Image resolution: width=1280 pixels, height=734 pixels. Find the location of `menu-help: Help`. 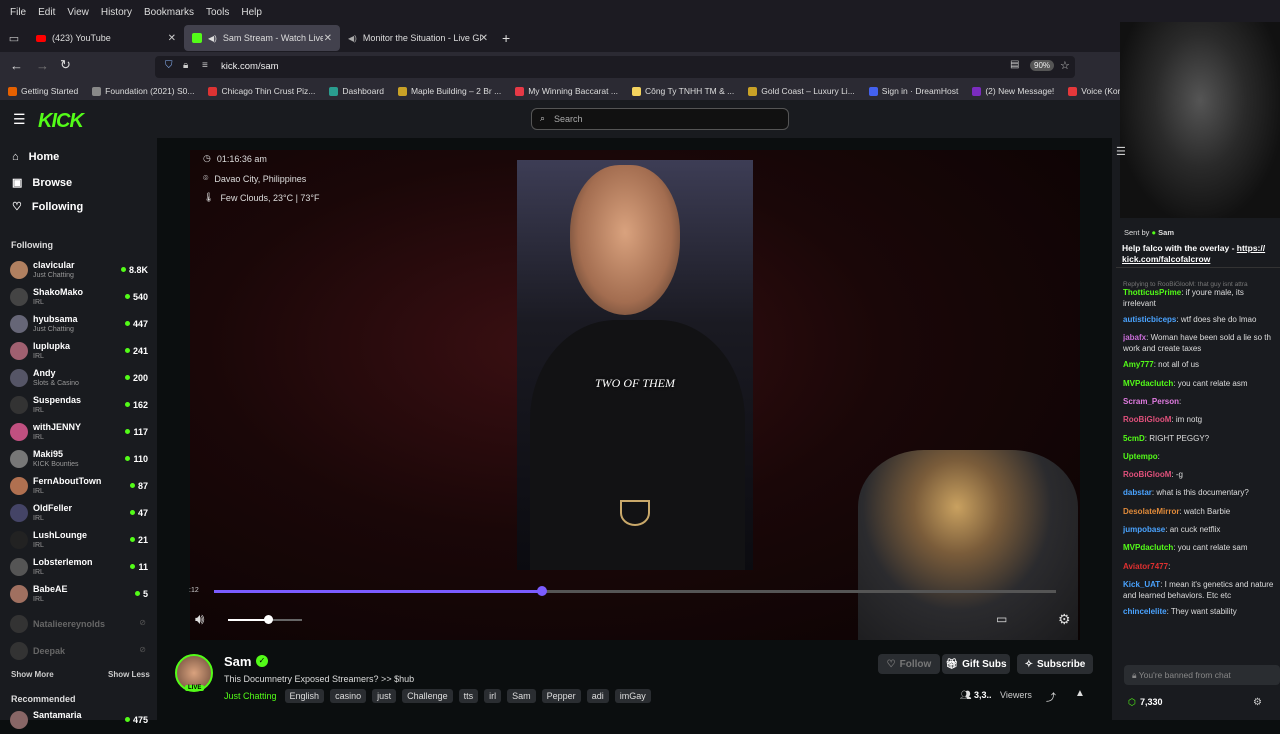

menu-help: Help is located at coordinates (251, 12).